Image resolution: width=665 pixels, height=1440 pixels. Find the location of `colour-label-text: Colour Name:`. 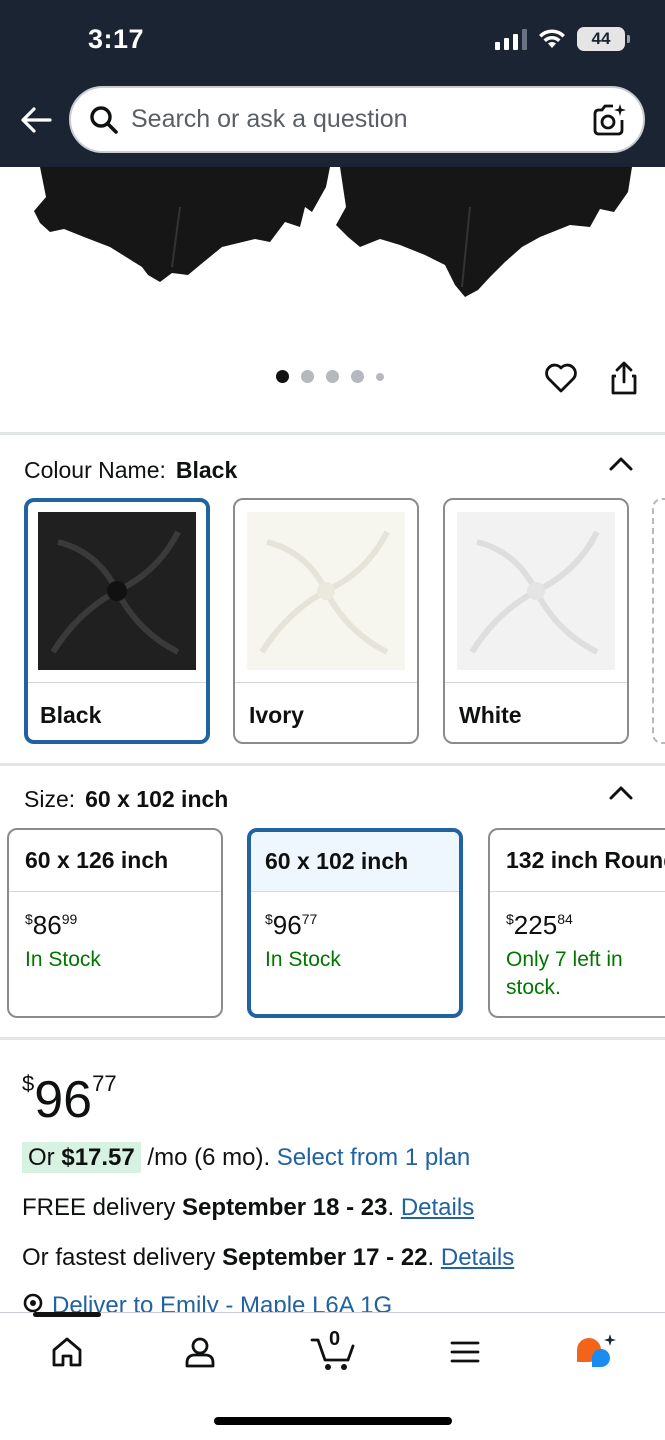

colour-label-text: Colour Name: is located at coordinates (95, 470).